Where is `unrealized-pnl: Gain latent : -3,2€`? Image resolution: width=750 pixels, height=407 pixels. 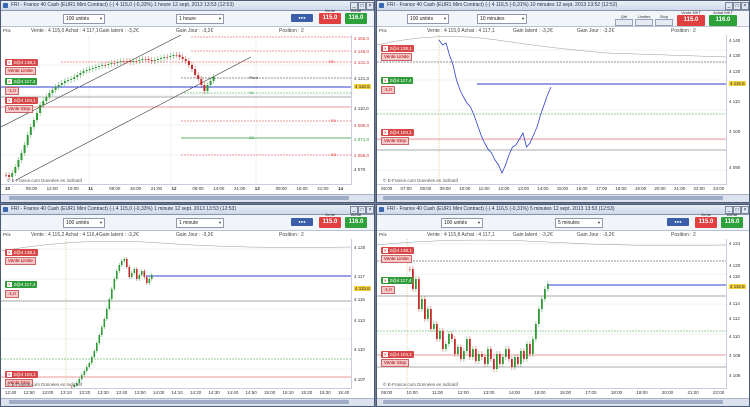
unrealized-pnl: Gain latent : -3,2€ is located at coordinates (119, 31).